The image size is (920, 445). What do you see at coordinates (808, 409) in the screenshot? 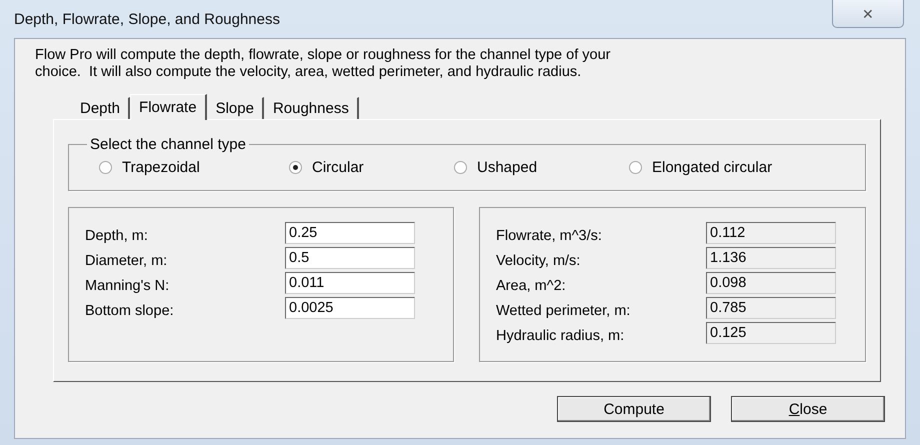
I see `dialog-button: Close` at bounding box center [808, 409].